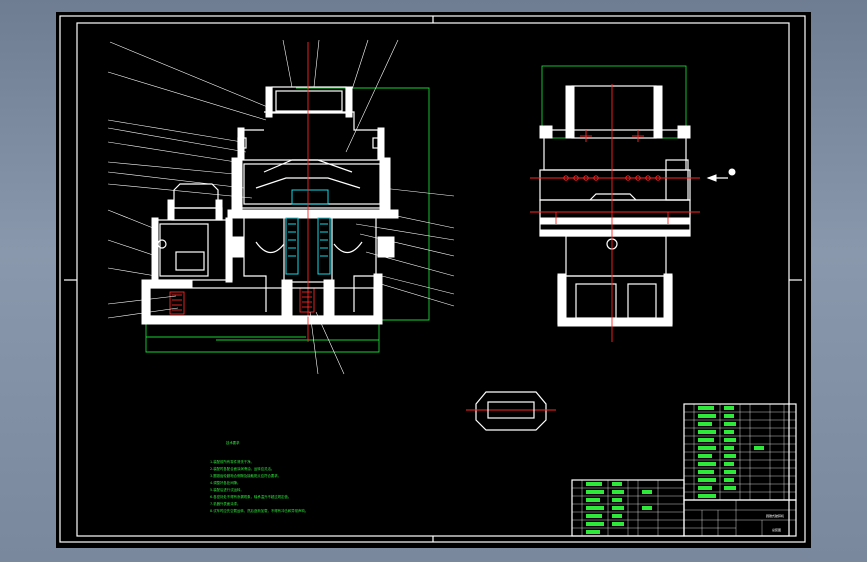  What do you see at coordinates (614, 102) in the screenshot?
I see `side-dimension-box` at bounding box center [614, 102].